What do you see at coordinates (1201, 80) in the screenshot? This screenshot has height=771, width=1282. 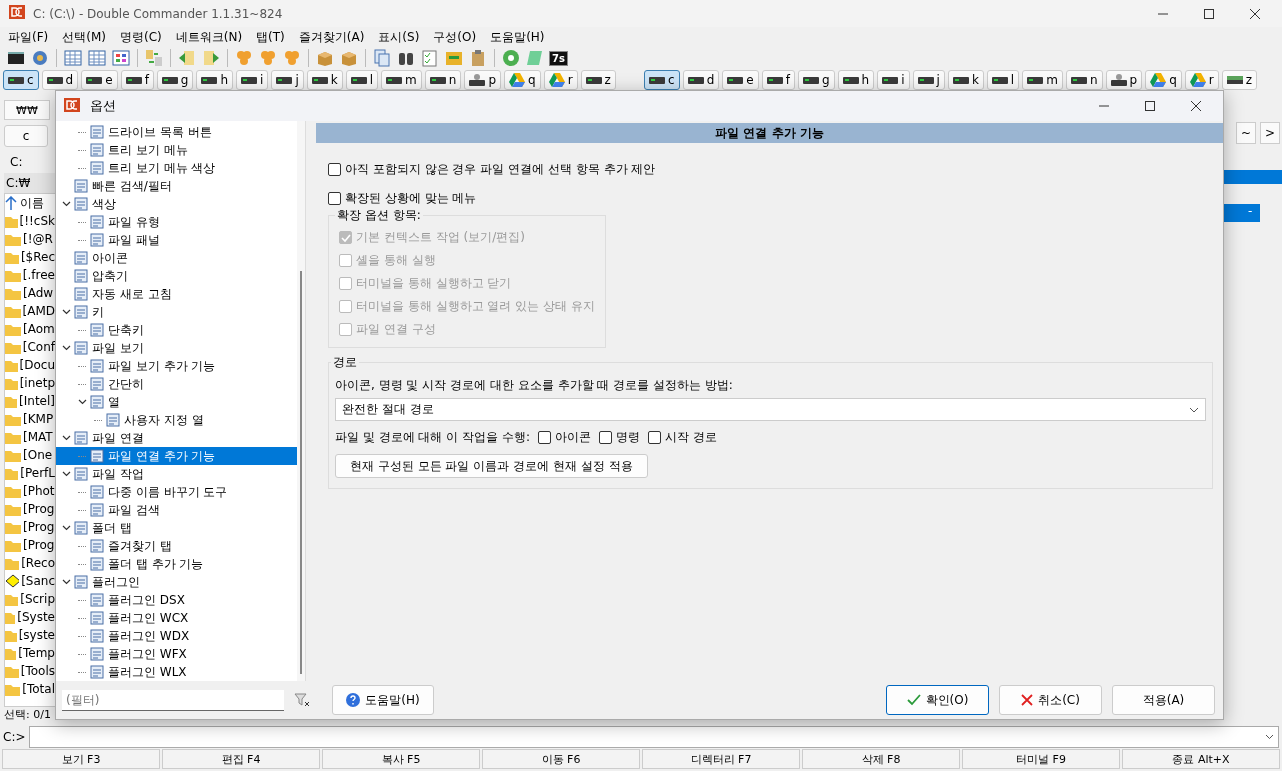 I see `drive-button: r` at bounding box center [1201, 80].